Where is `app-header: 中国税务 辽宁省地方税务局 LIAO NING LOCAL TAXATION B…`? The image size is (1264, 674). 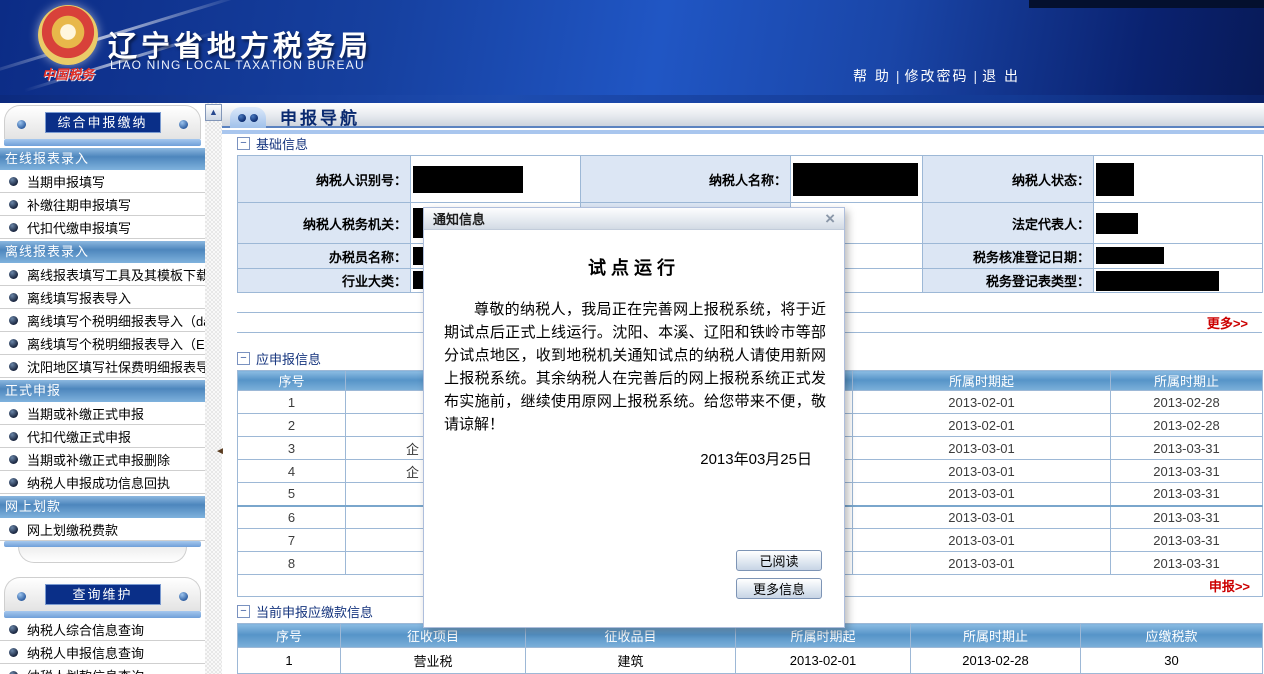
app-header: 中国税务 辽宁省地方税务局 LIAO NING LOCAL TAXATION B… is located at coordinates (632, 47).